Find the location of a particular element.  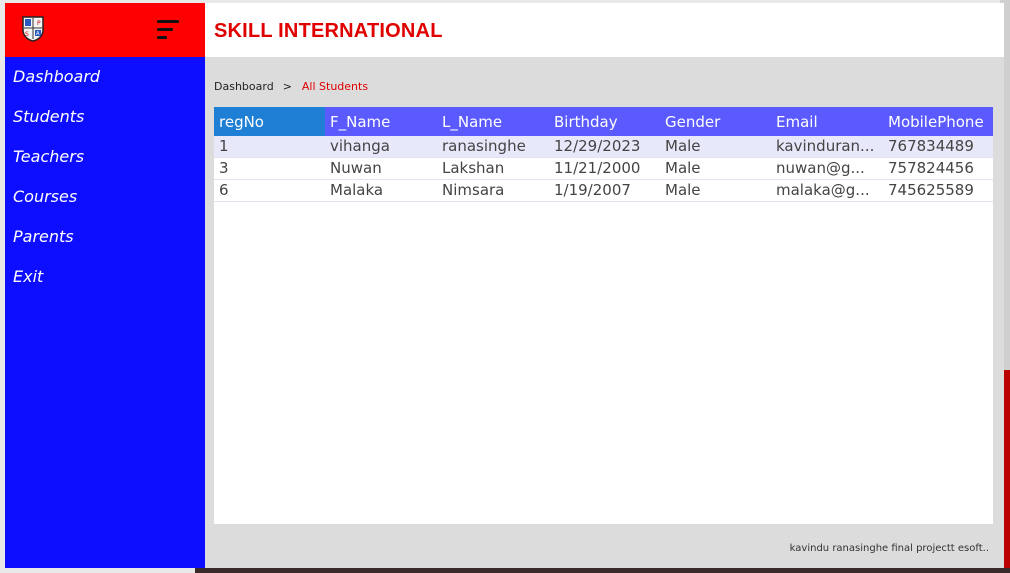

table-cell: Malaka is located at coordinates (357, 190).